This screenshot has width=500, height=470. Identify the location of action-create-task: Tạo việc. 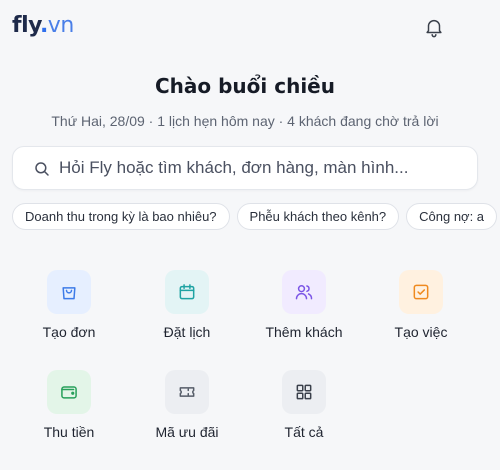
(421, 310).